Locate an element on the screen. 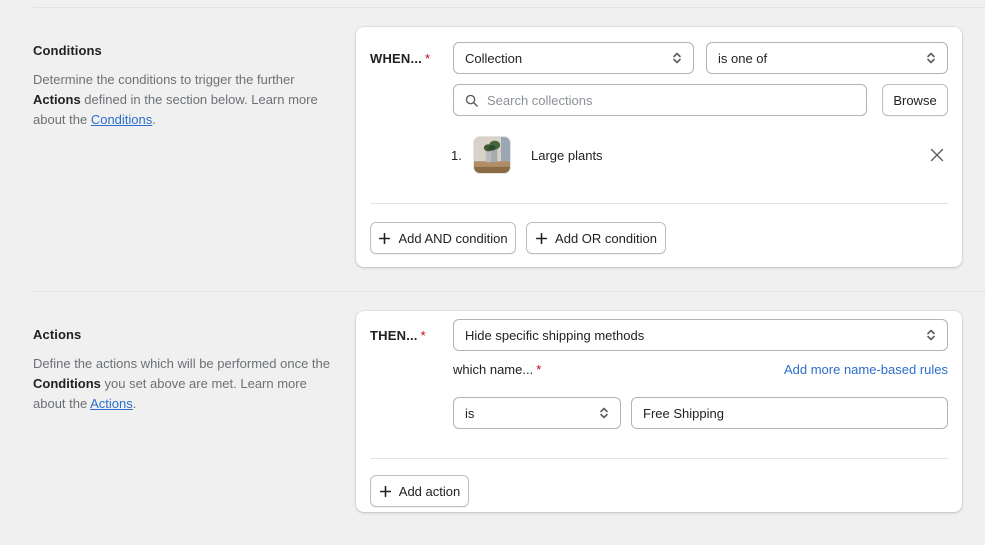  collection-thumbnail-image is located at coordinates (492, 155).